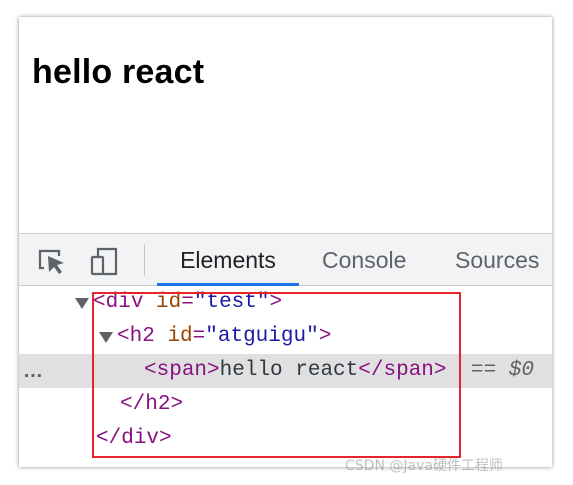  Describe the element at coordinates (289, 370) in the screenshot. I see `node-text: hello react` at that location.